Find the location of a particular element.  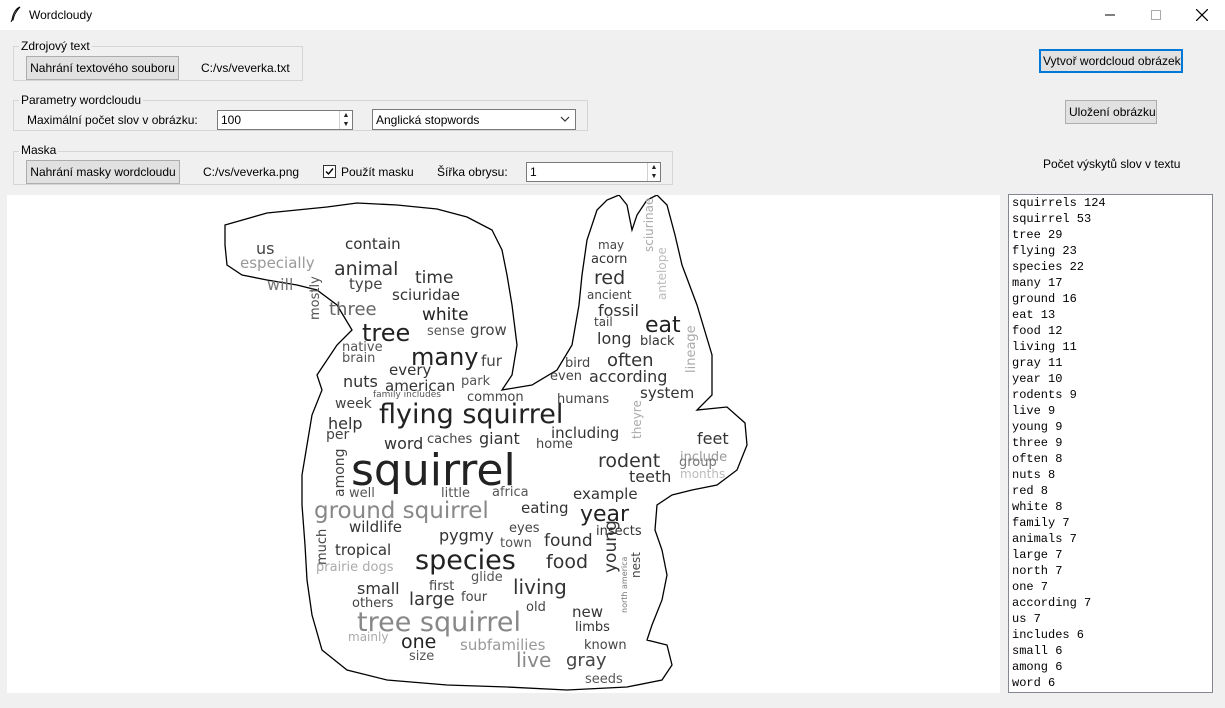

maximize-button is located at coordinates (1156, 15).